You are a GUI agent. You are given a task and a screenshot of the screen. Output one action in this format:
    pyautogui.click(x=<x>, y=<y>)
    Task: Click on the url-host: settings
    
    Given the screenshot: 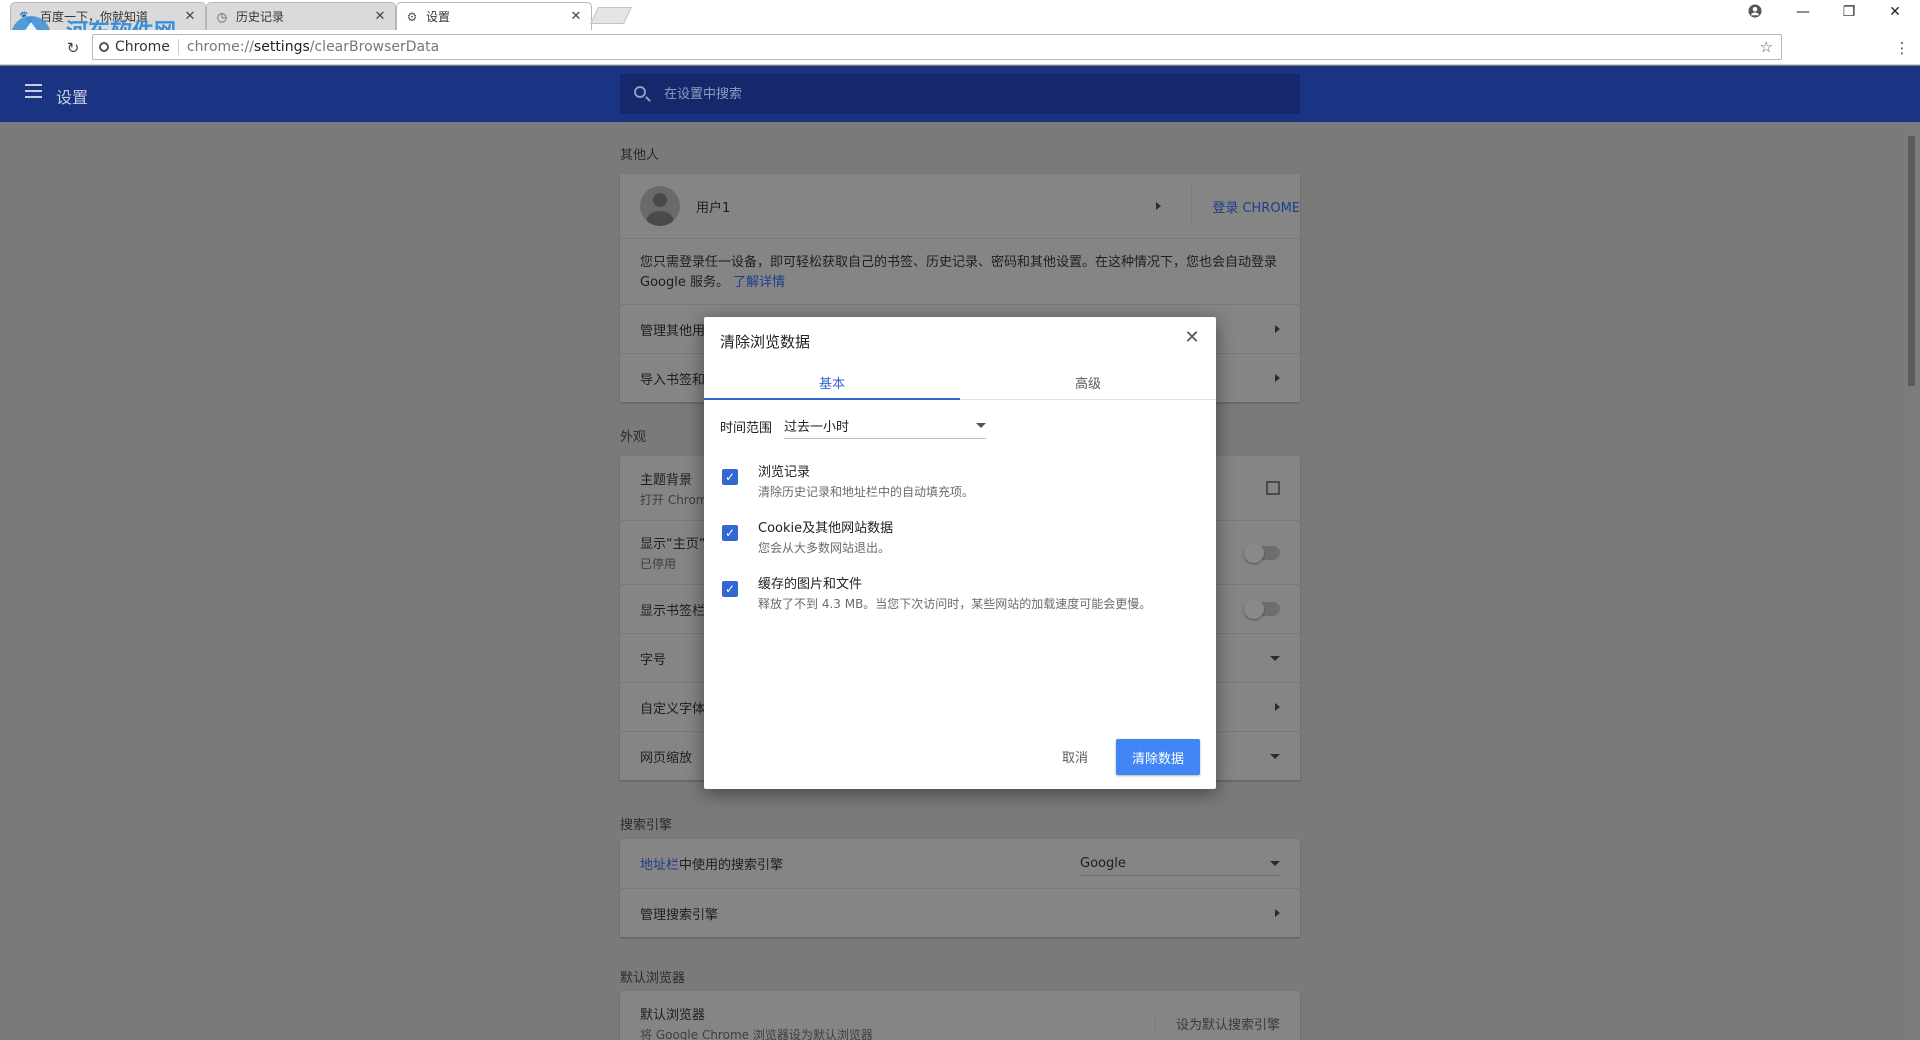 What is the action you would take?
    pyautogui.click(x=281, y=47)
    